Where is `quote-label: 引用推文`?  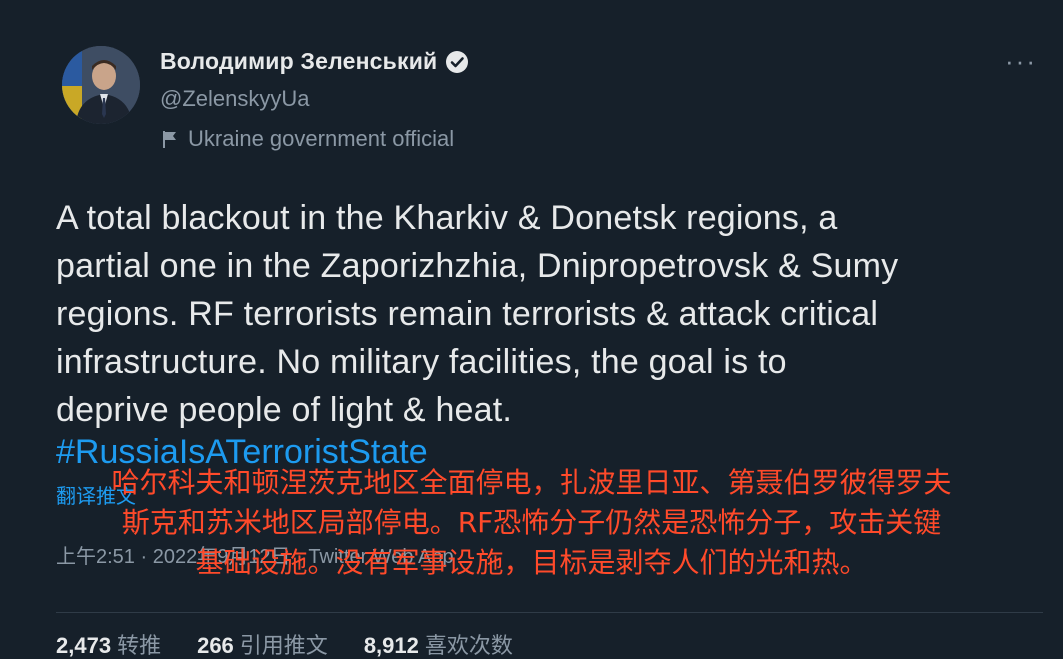 quote-label: 引用推文 is located at coordinates (283, 645).